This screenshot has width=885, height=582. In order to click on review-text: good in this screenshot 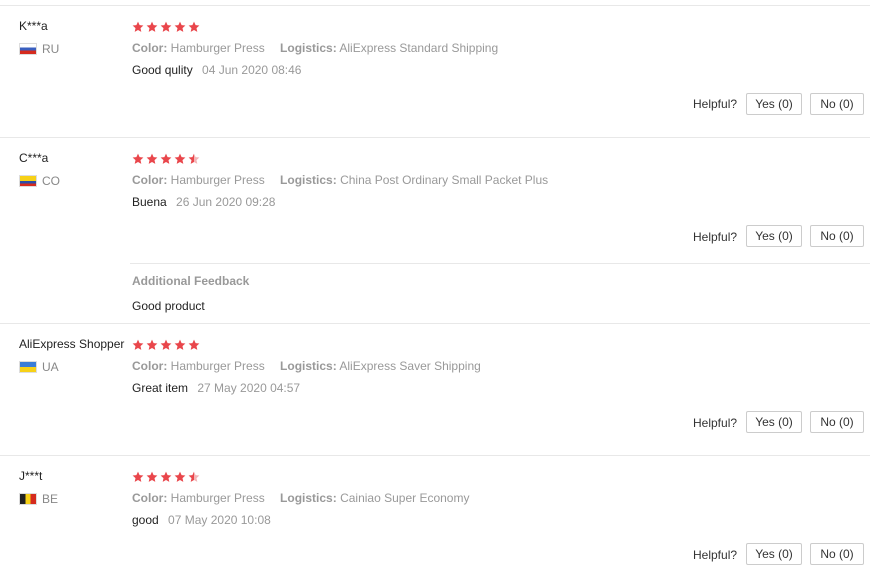, I will do `click(145, 520)`.